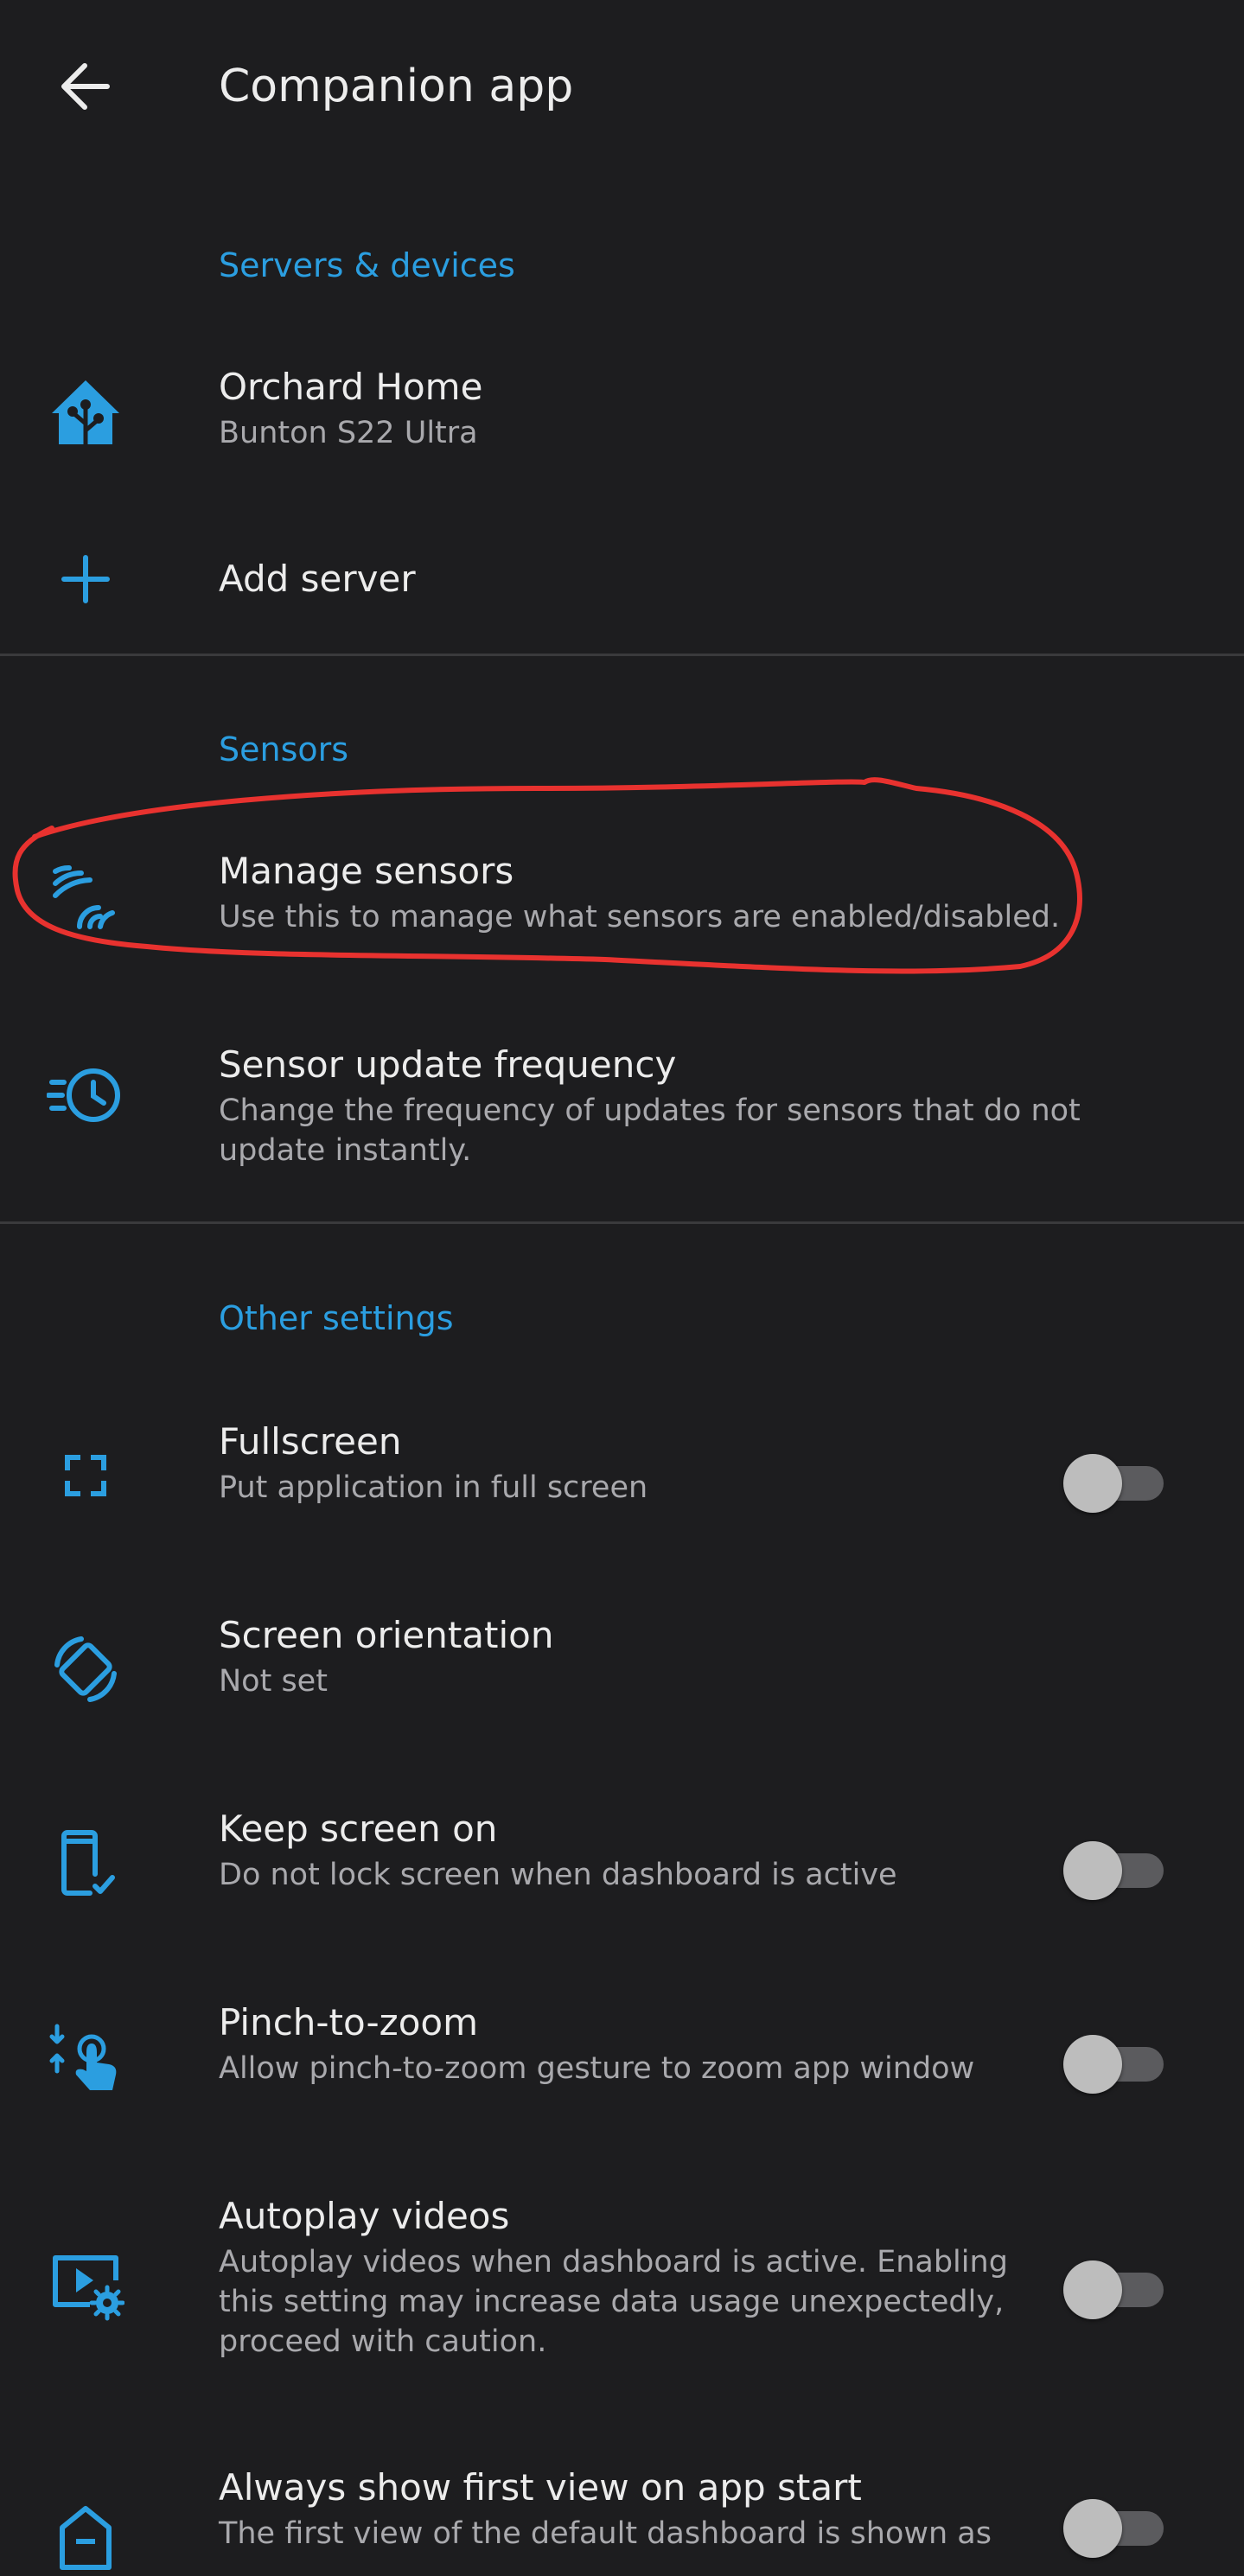  Describe the element at coordinates (622, 86) in the screenshot. I see `app-bar: Companion app` at that location.